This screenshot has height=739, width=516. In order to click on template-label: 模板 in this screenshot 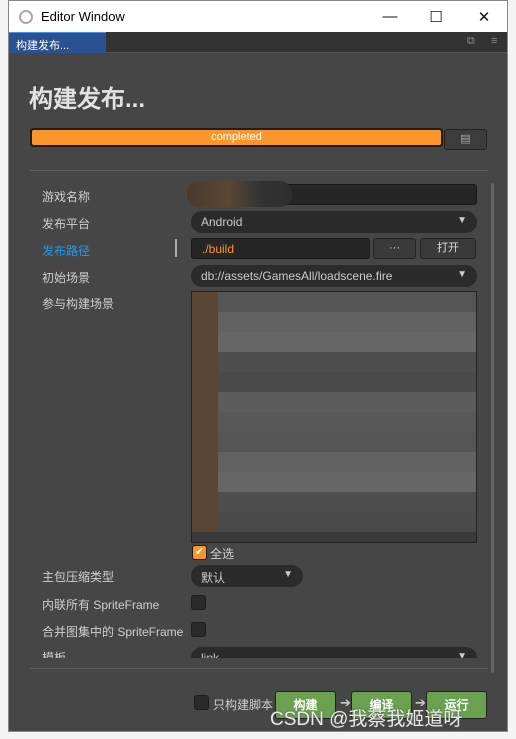, I will do `click(54, 654)`.